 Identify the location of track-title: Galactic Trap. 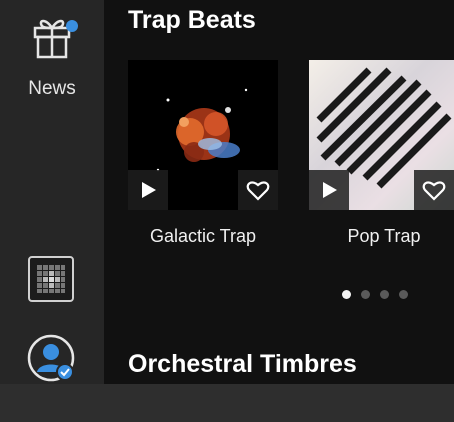
(203, 236).